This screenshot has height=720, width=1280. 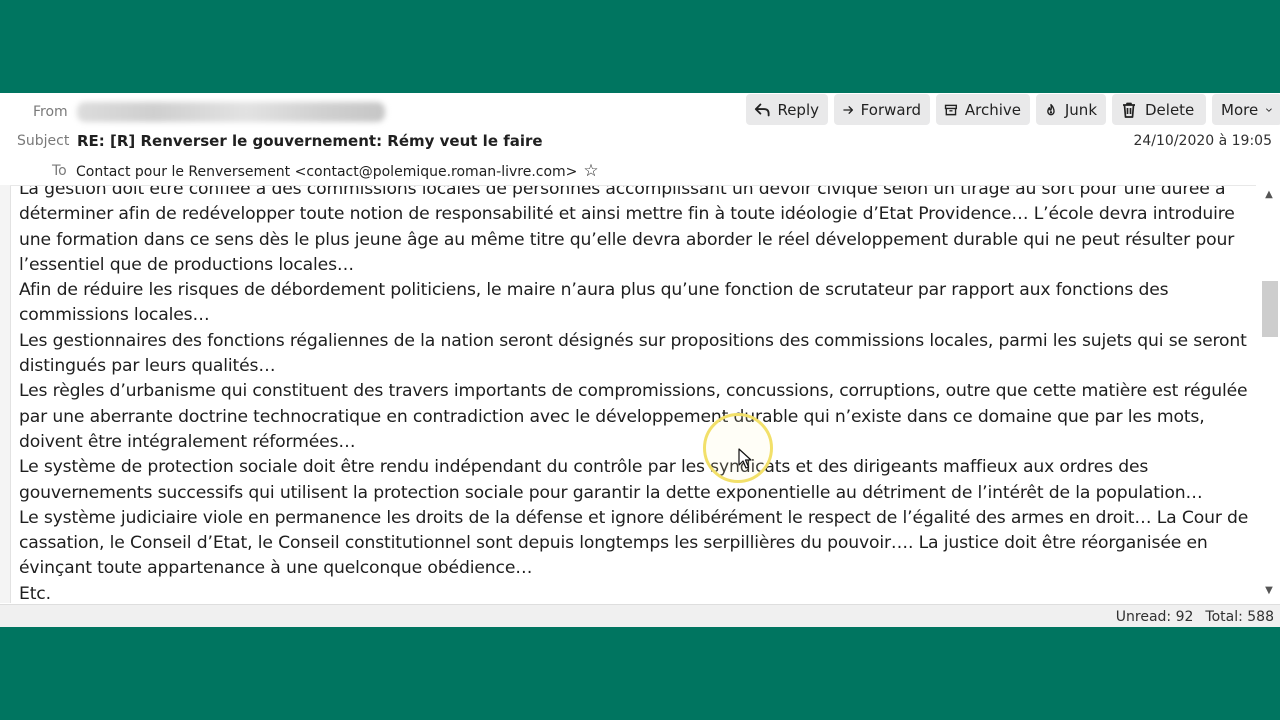 What do you see at coordinates (1269, 195) in the screenshot?
I see `scroll-up-arrow-icon: ▲` at bounding box center [1269, 195].